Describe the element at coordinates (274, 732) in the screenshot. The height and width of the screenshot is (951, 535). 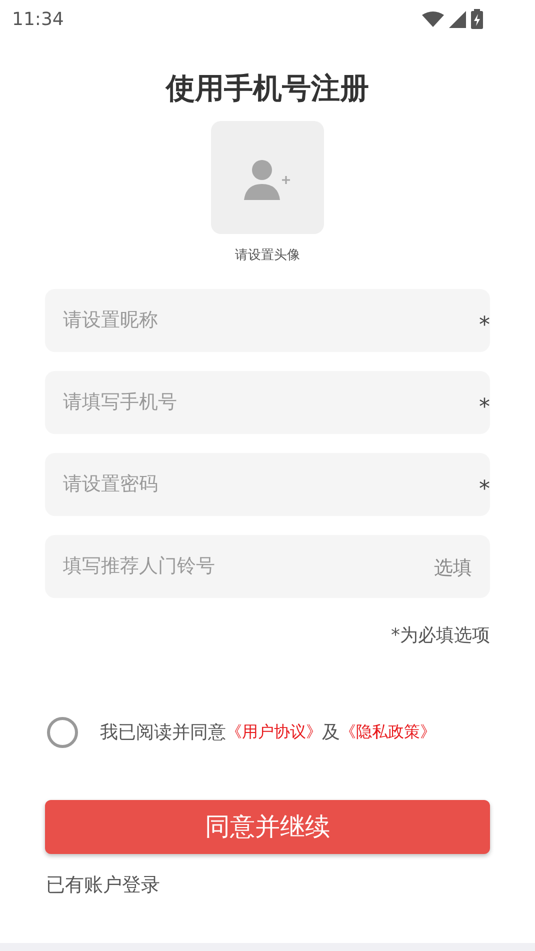
I see `user-agreement-link: 《用户协议》` at that location.